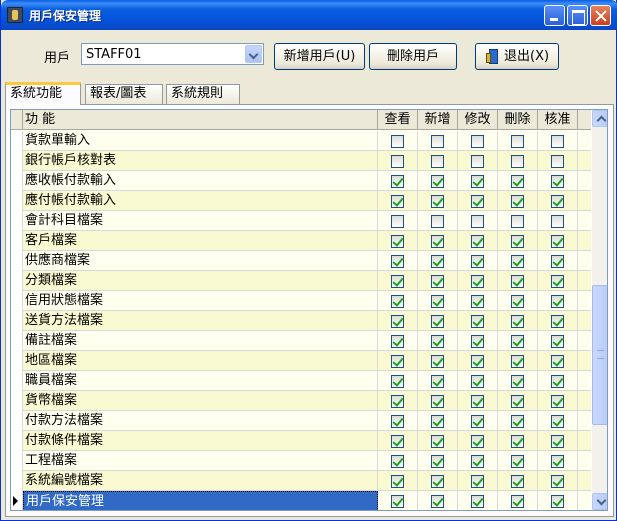 Image resolution: width=617 pixels, height=521 pixels. What do you see at coordinates (301, 221) in the screenshot?
I see `table-row: 會計科目檔案` at bounding box center [301, 221].